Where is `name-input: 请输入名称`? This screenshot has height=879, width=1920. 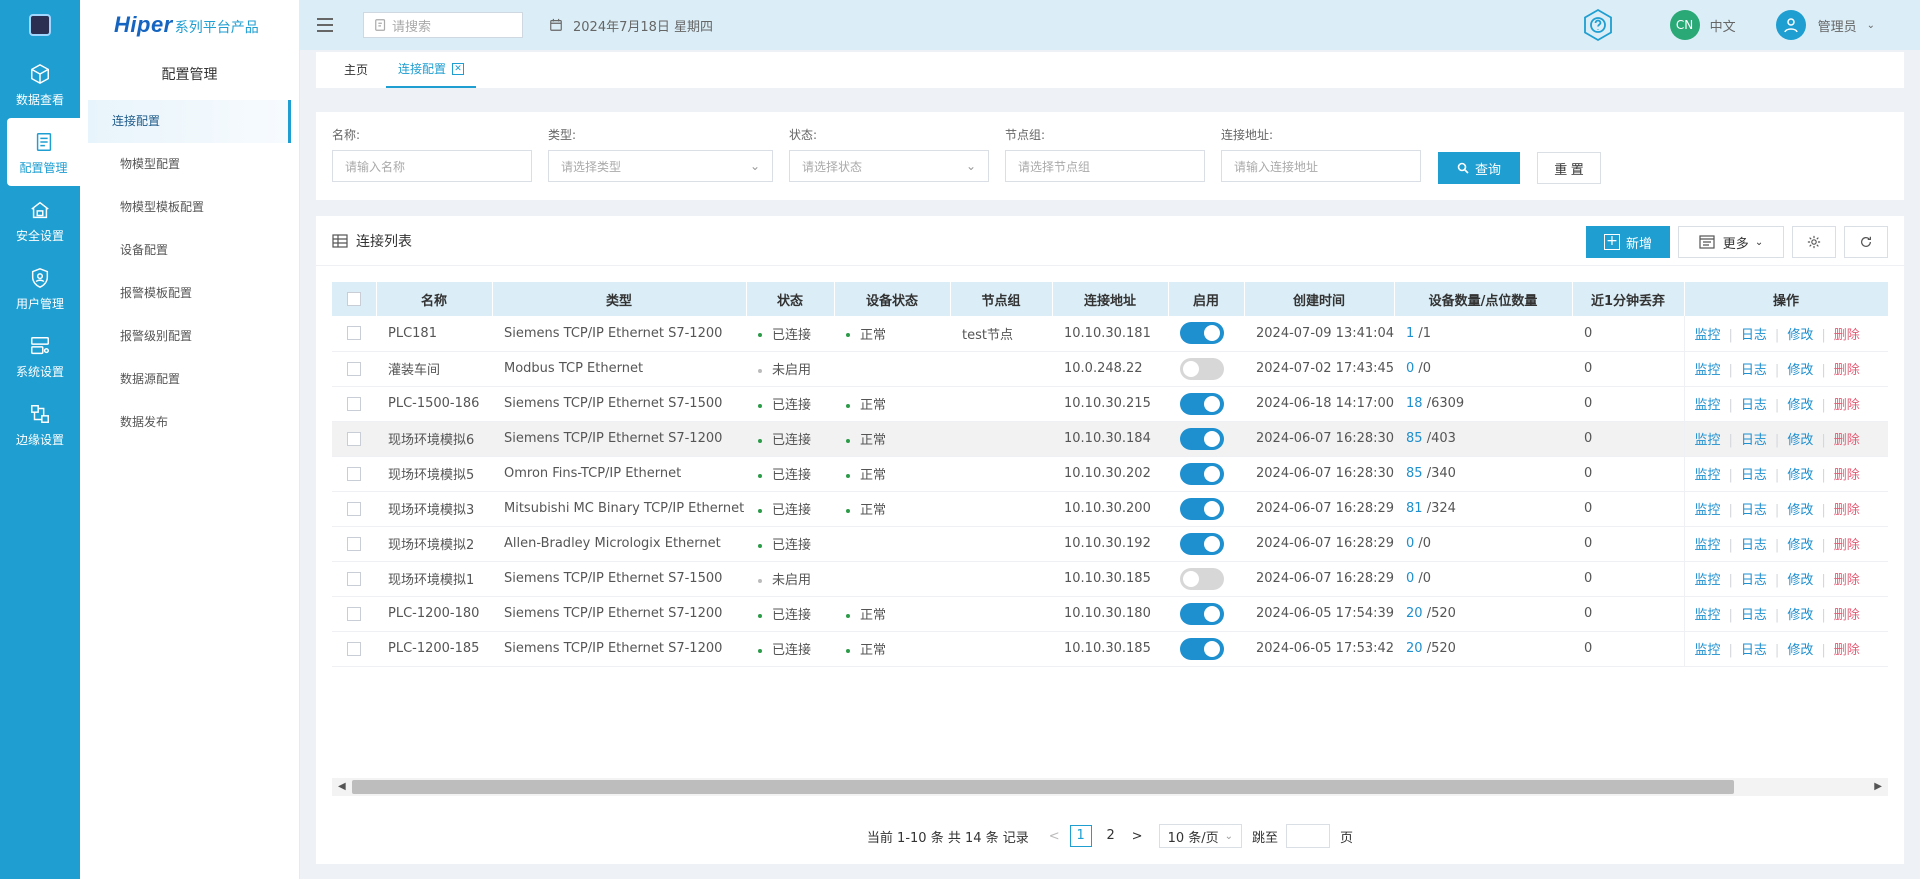 name-input: 请输入名称 is located at coordinates (432, 166).